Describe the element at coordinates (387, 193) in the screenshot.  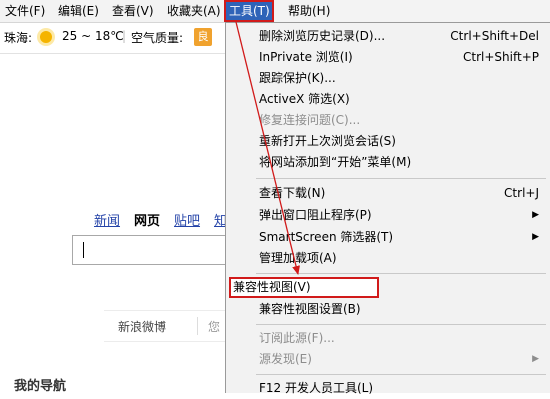
I see `menu-item-view-downloads: 查看下载(N) Ctrl+J` at that location.